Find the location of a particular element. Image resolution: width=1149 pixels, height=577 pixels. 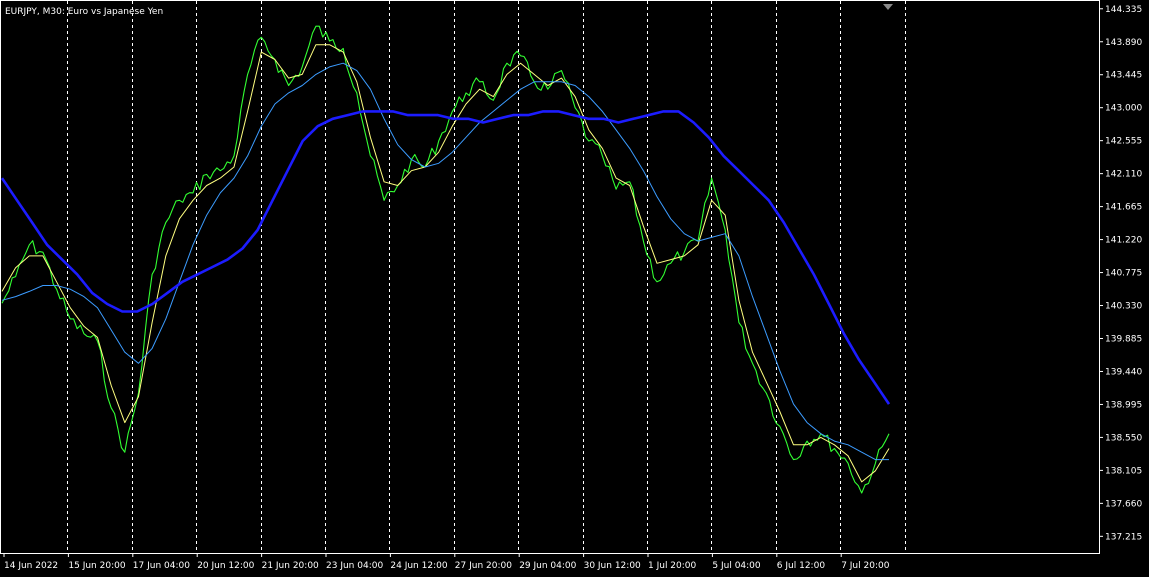

price-tick-label: 143.000 is located at coordinates (1123, 109).